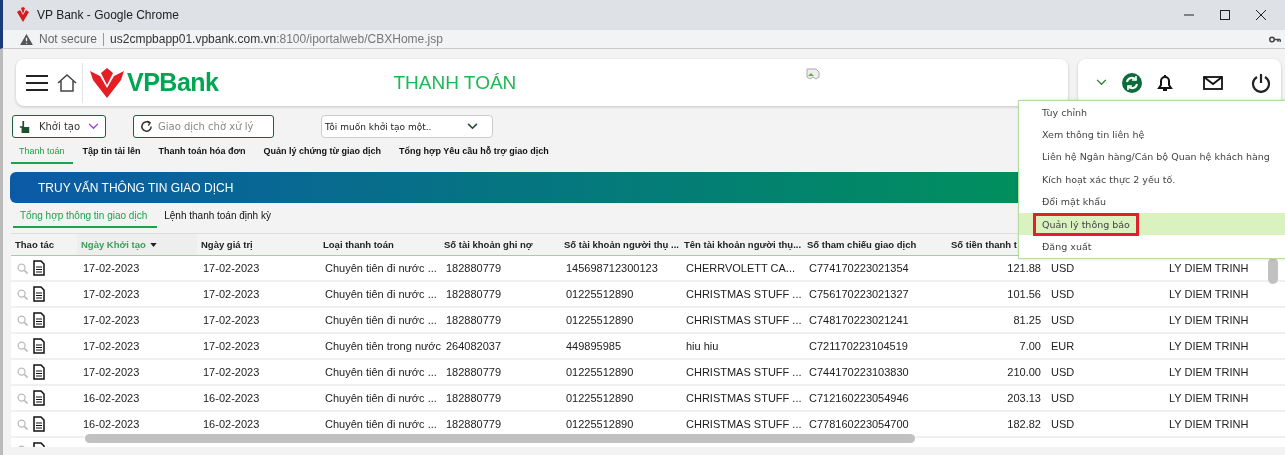 Image resolution: width=1285 pixels, height=455 pixels. Describe the element at coordinates (1152, 157) in the screenshot. I see `menu-item: Liên hệ Ngân hàng/Cán bộ Quan hệ khách hàng` at that location.